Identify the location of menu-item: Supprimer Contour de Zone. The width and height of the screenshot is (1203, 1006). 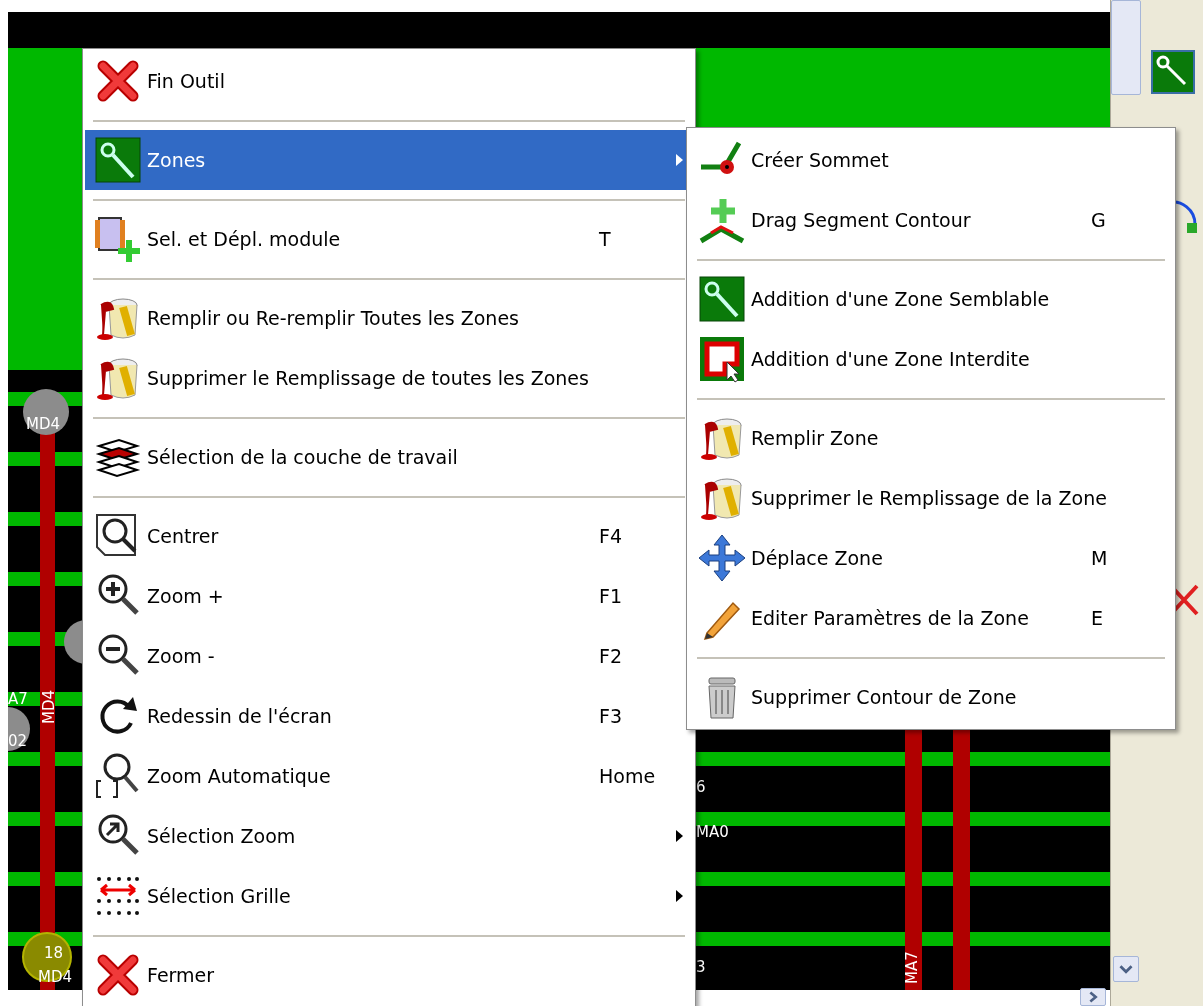
(931, 697).